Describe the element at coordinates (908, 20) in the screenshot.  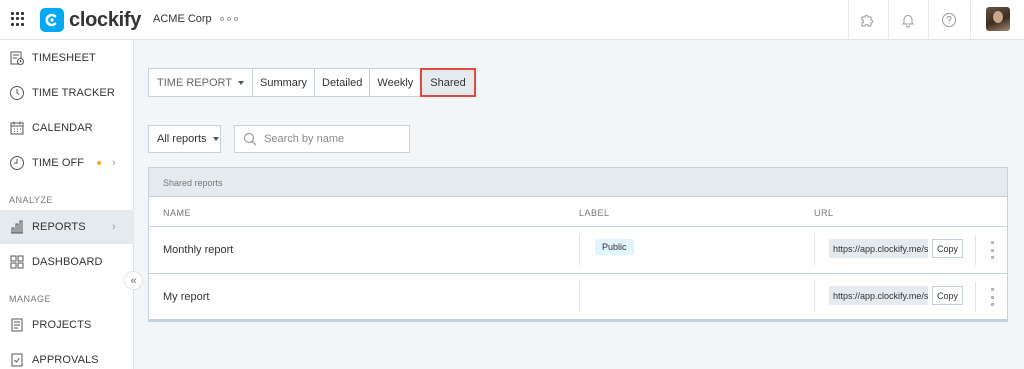
I see `bell-icon` at that location.